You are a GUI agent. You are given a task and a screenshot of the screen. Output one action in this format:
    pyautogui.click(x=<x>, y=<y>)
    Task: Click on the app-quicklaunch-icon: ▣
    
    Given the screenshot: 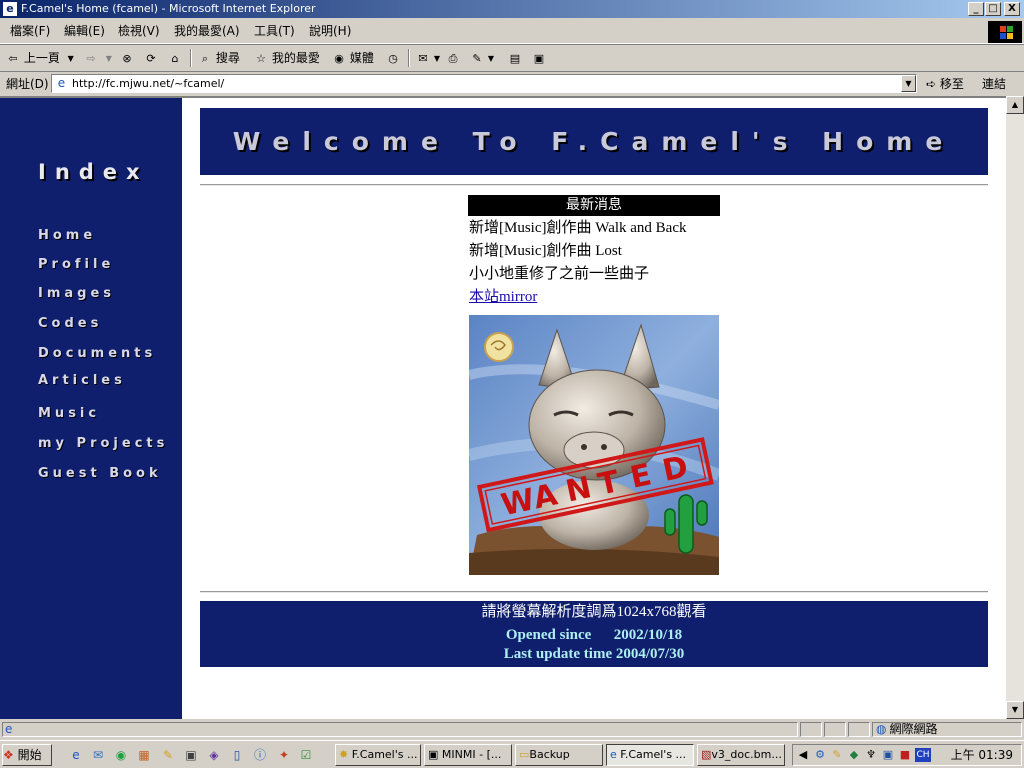 What is the action you would take?
    pyautogui.click(x=191, y=755)
    